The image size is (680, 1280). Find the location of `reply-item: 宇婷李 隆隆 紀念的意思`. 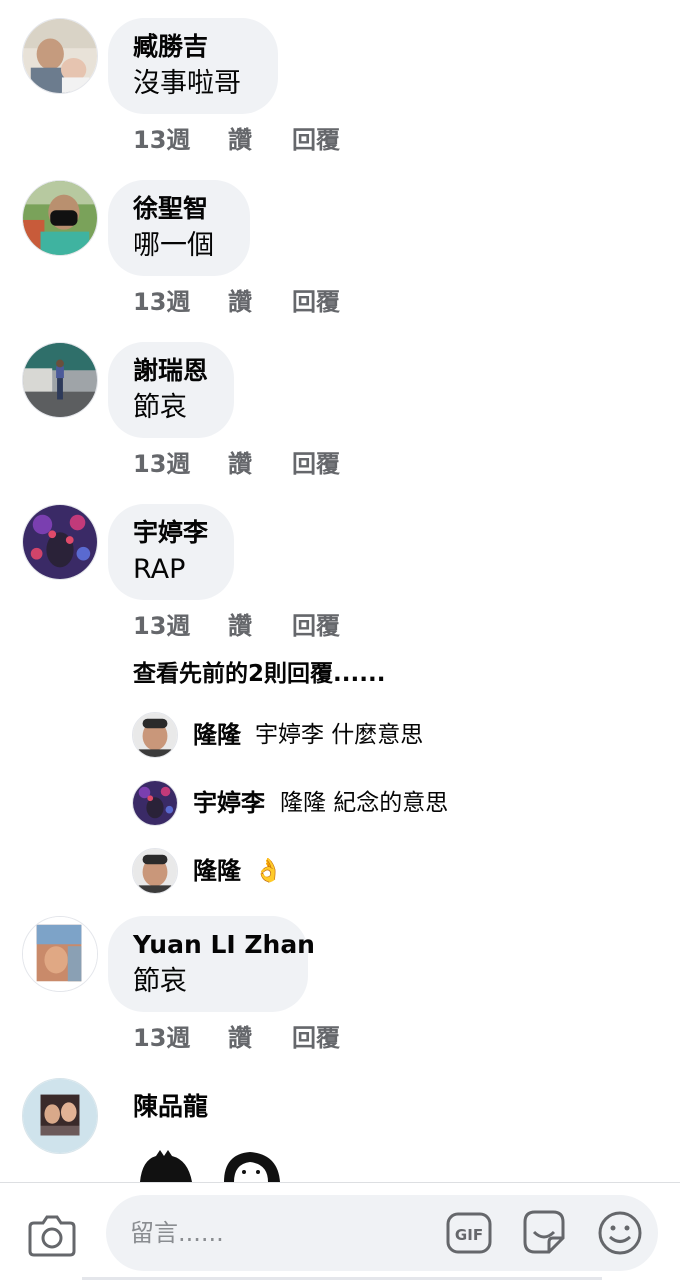

reply-item: 宇婷李 隆隆 紀念的意思 is located at coordinates (400, 803).